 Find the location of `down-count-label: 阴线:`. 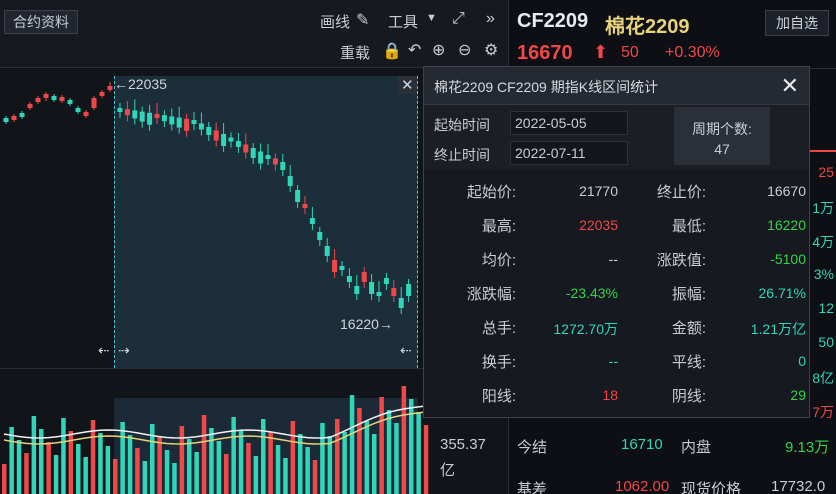

down-count-label: 阴线: is located at coordinates (688, 396).